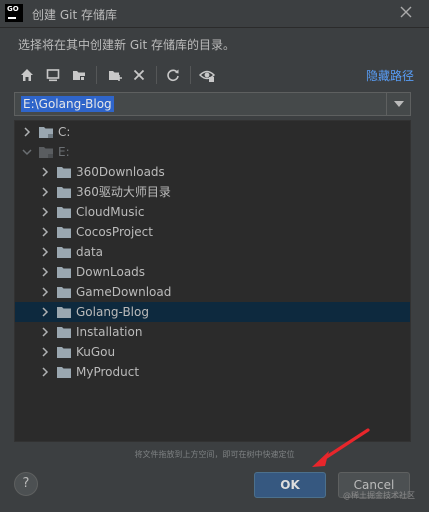 This screenshot has height=512, width=429. Describe the element at coordinates (212, 212) in the screenshot. I see `tree-folder-row: CloudMusic` at that location.